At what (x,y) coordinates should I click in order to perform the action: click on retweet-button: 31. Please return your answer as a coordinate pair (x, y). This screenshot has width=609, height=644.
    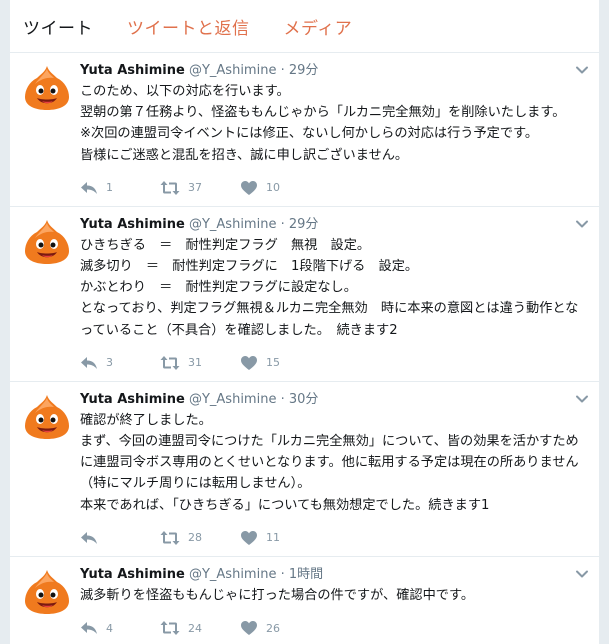
    Looking at the image, I should click on (200, 363).